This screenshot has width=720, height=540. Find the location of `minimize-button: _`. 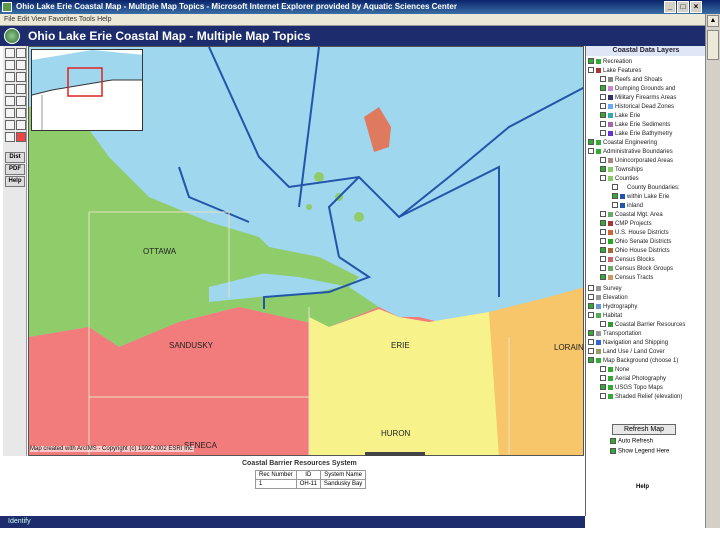

minimize-button: _ is located at coordinates (670, 7).